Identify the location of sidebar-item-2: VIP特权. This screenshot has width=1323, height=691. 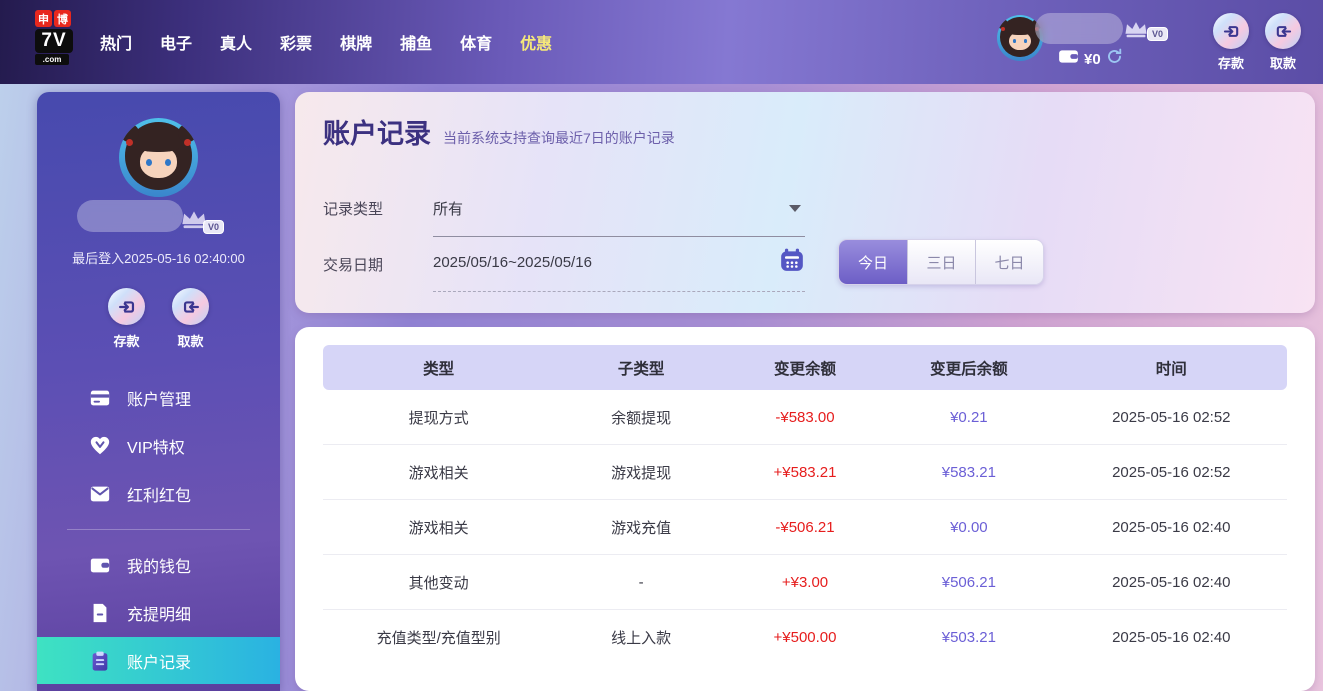
(158, 446).